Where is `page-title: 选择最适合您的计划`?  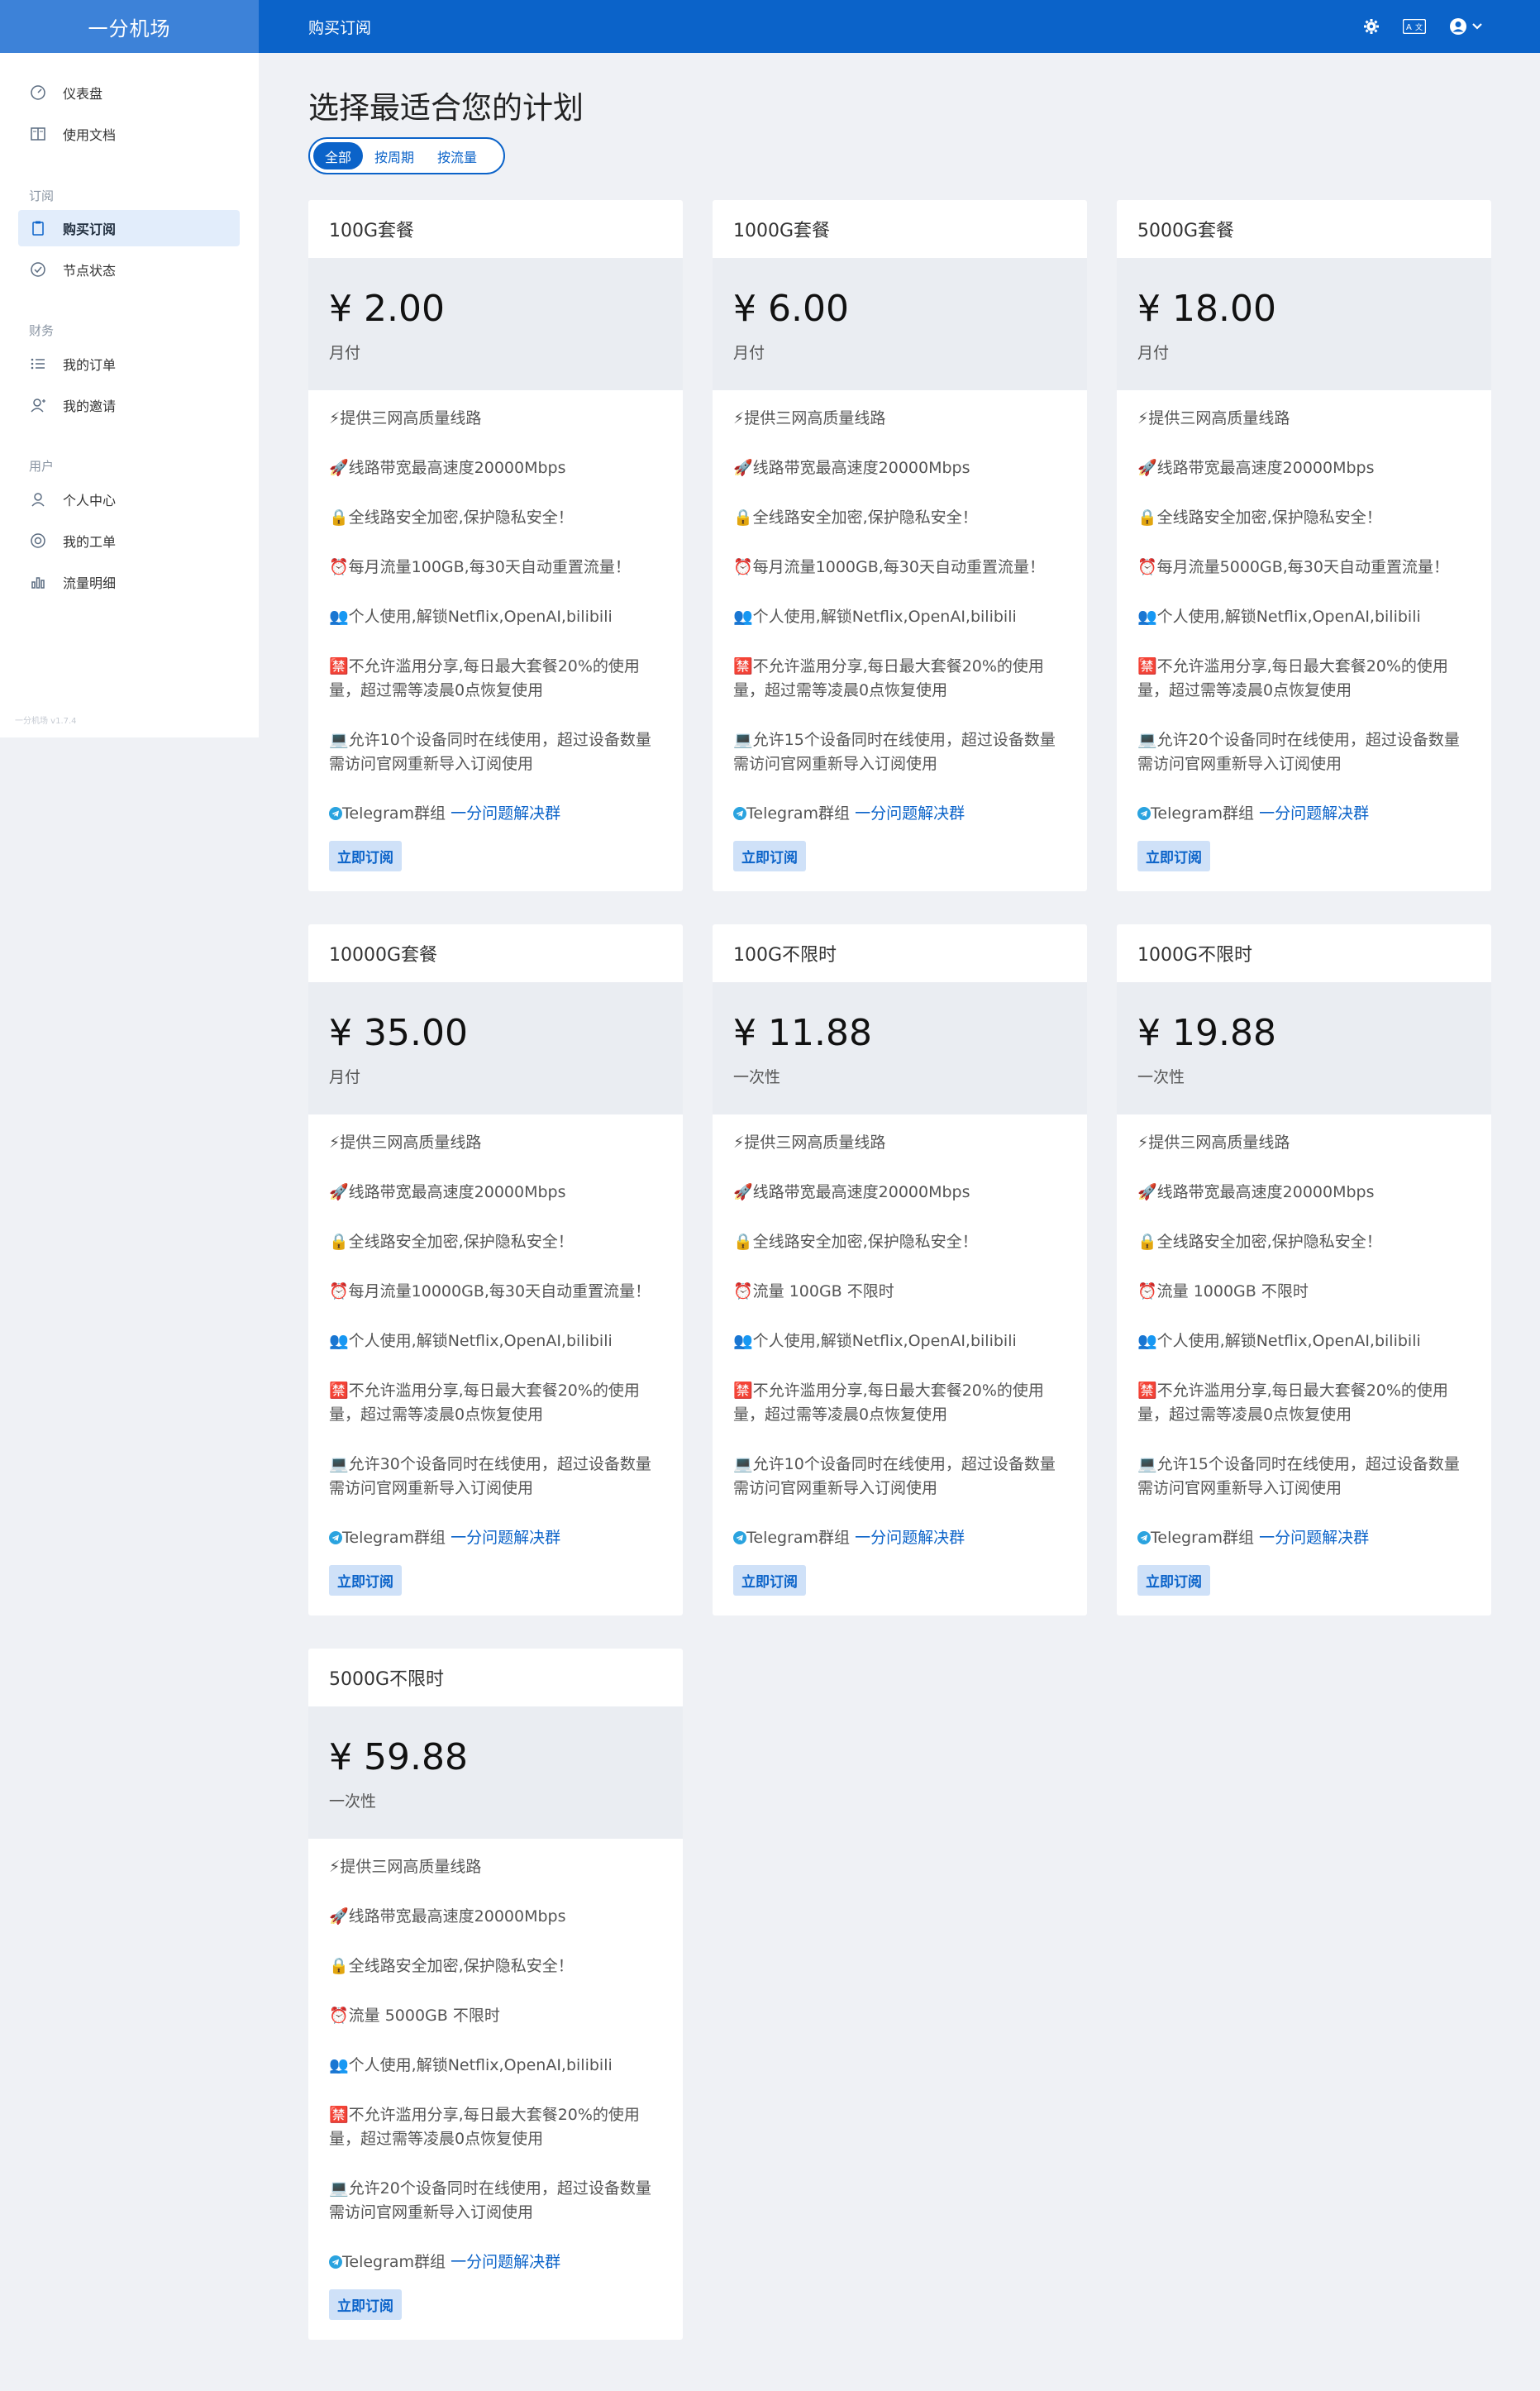 page-title: 选择最适合您的计划 is located at coordinates (446, 108).